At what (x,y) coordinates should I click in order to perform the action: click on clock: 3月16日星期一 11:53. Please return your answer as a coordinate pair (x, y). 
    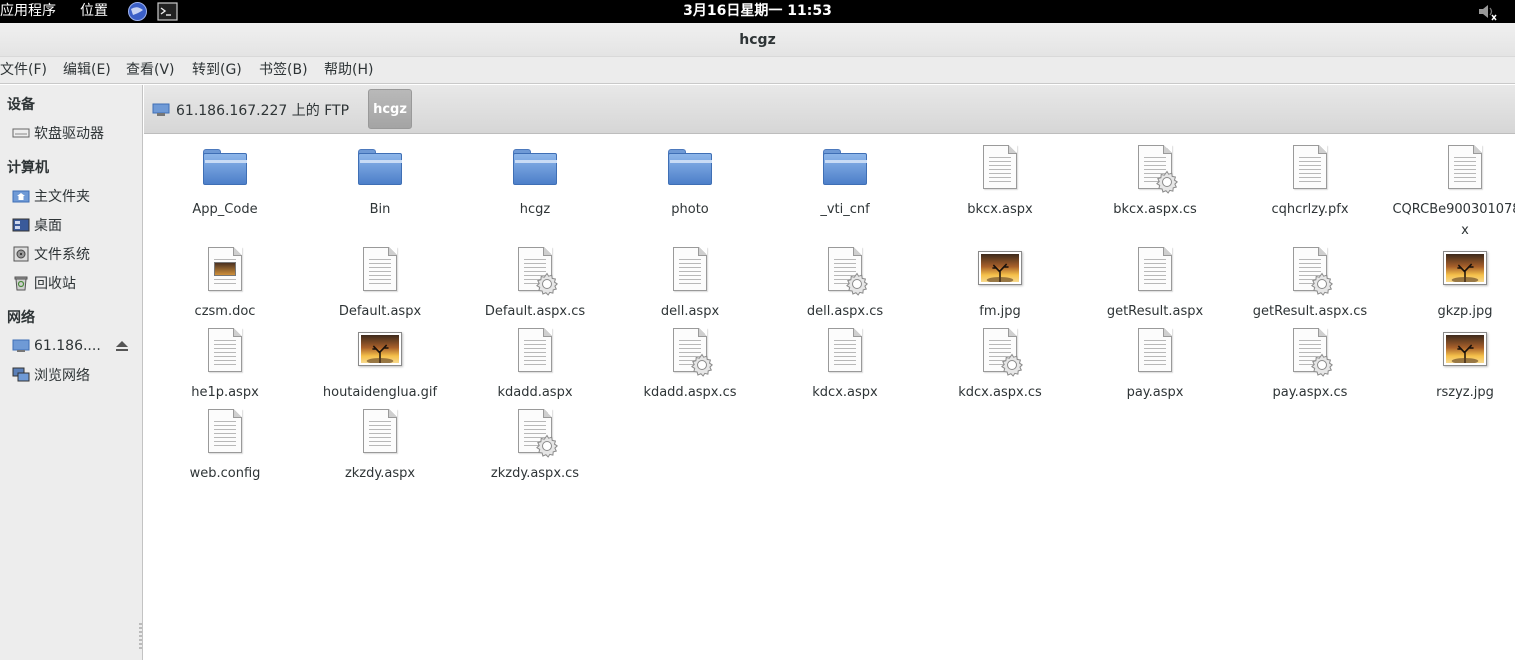
    Looking at the image, I should click on (757, 11).